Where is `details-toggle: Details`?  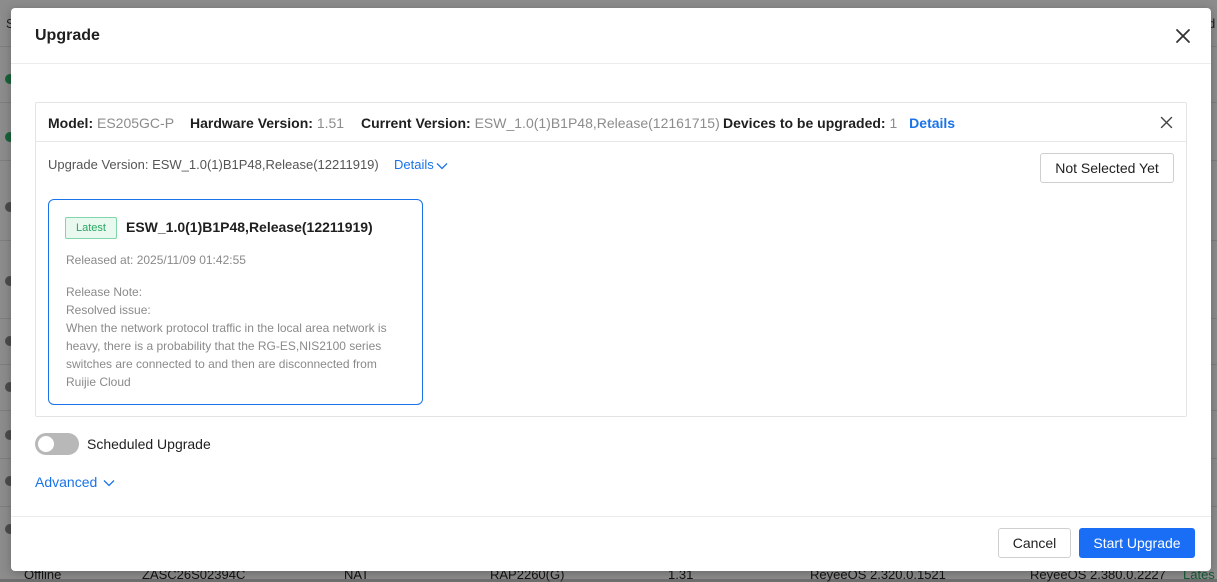
details-toggle: Details is located at coordinates (421, 164).